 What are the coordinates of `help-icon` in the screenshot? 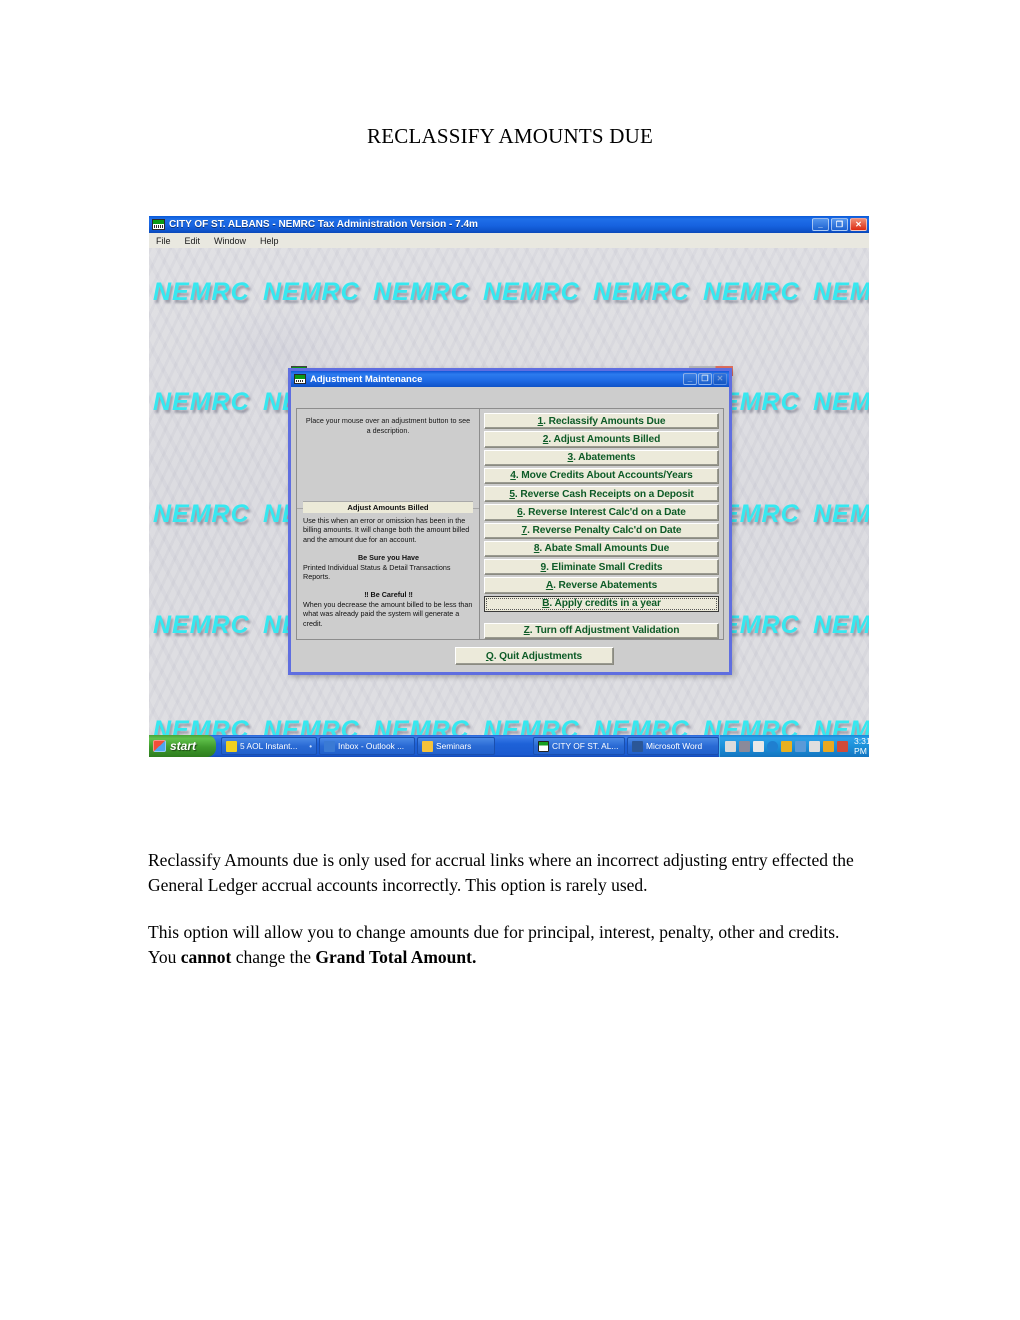 It's located at (758, 746).